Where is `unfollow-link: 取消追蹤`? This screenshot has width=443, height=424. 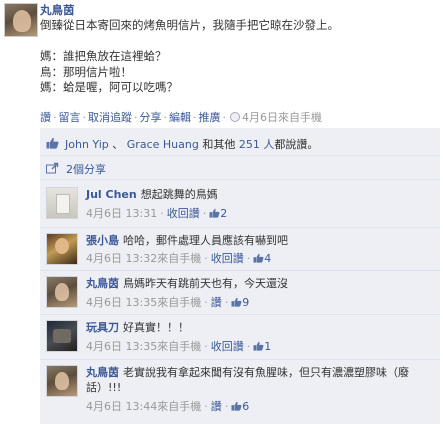 unfollow-link: 取消追蹤 is located at coordinates (110, 117).